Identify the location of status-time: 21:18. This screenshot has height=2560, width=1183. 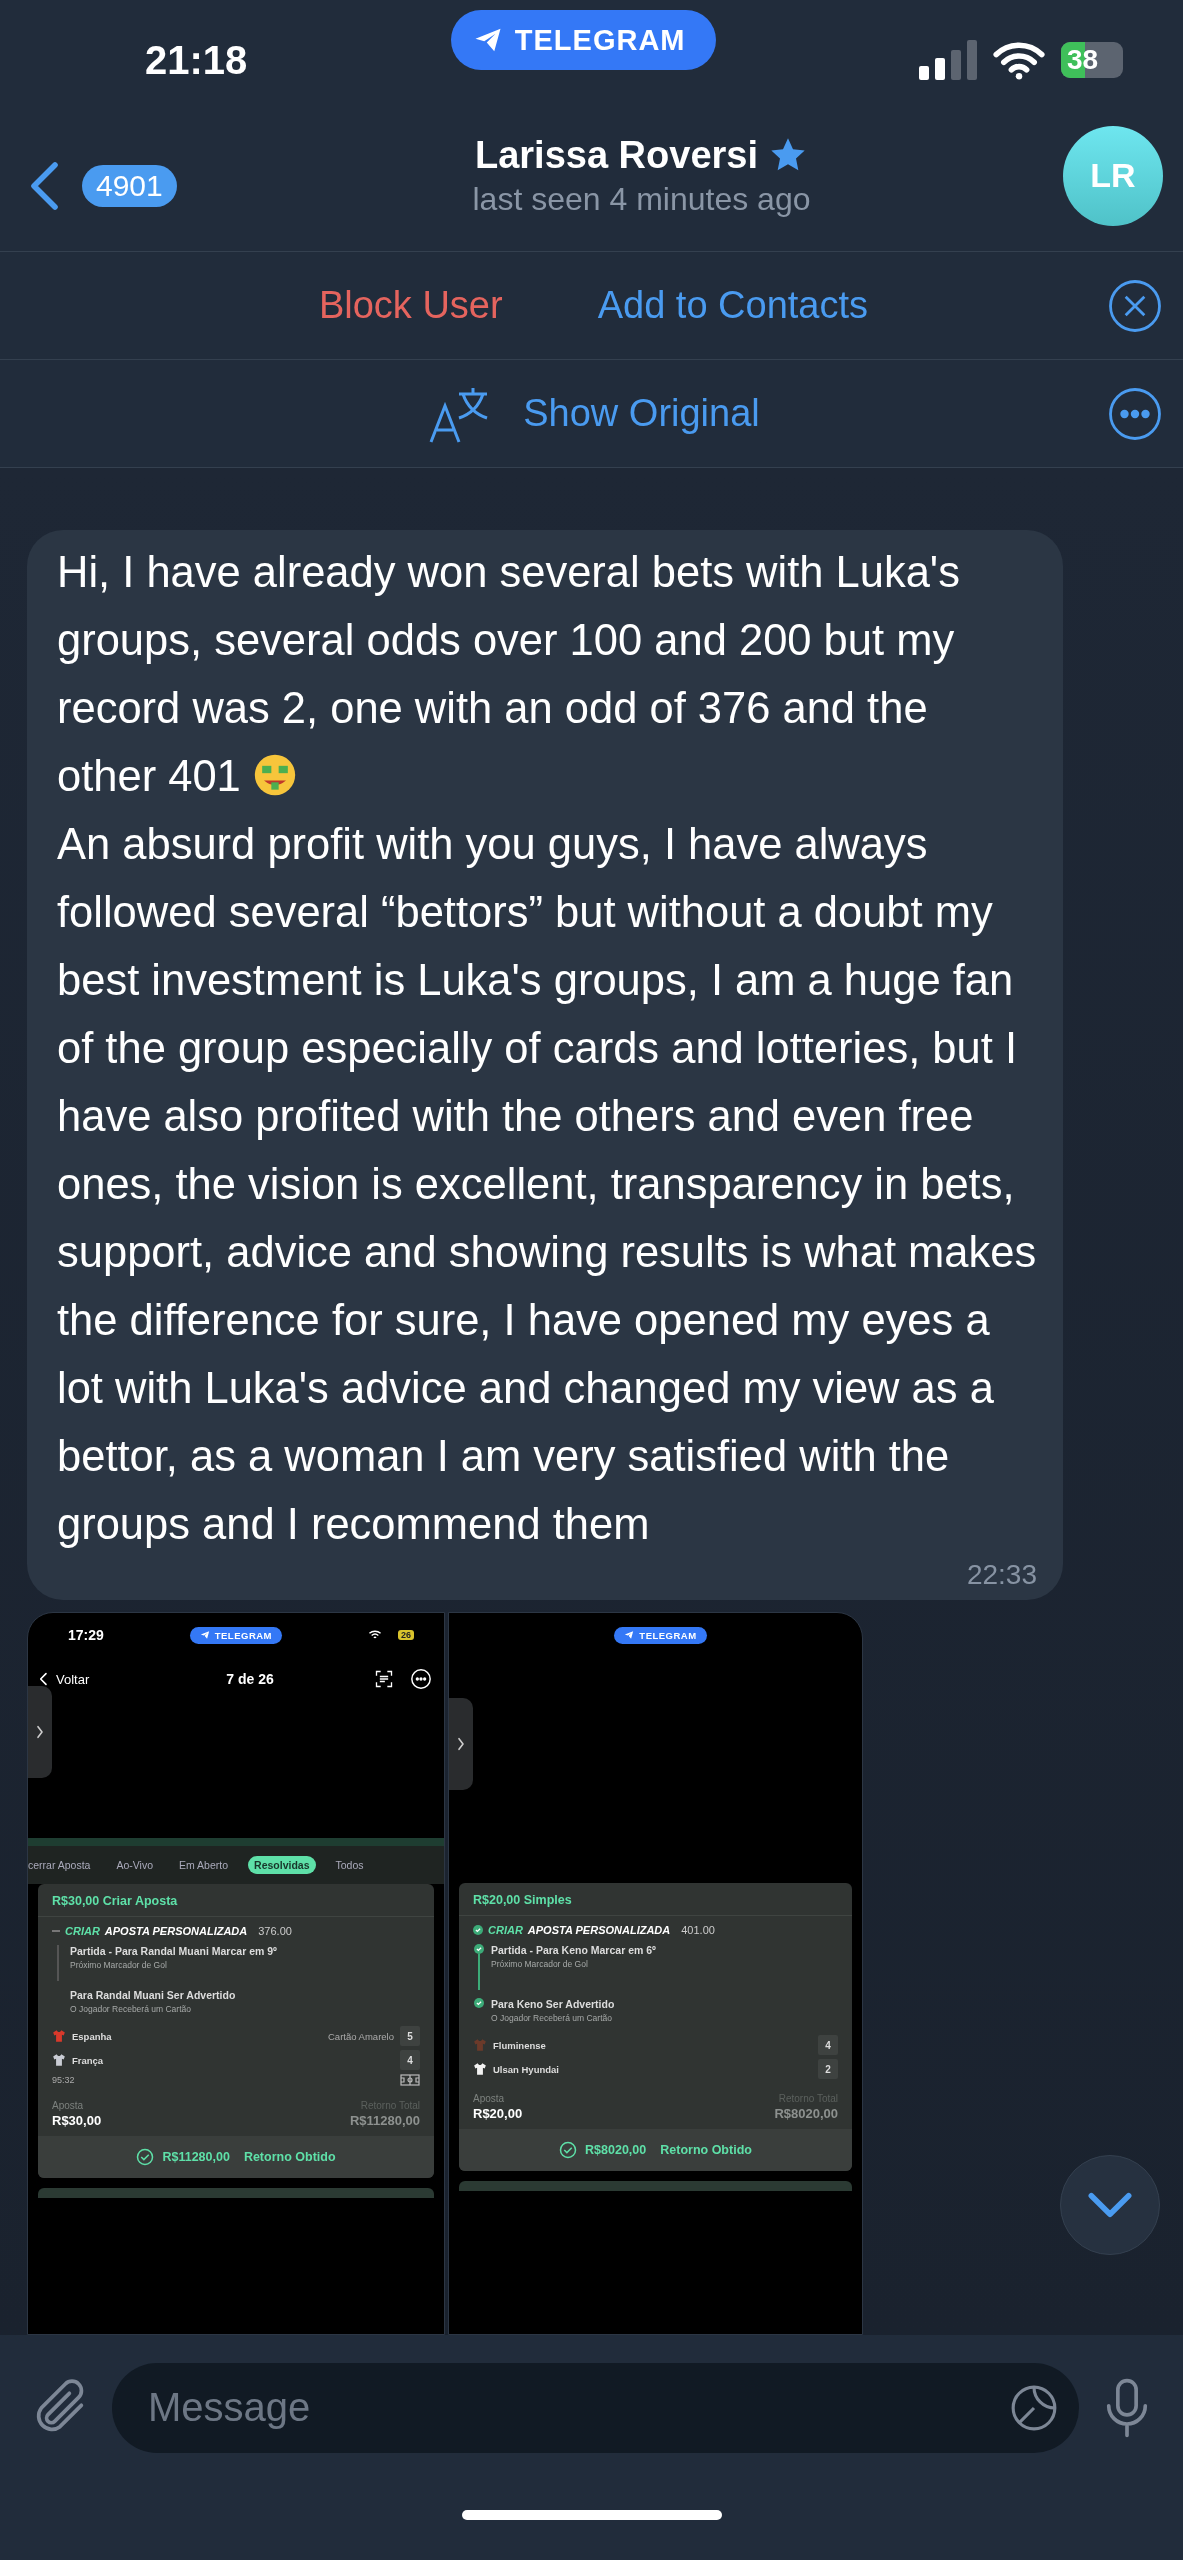
(196, 60).